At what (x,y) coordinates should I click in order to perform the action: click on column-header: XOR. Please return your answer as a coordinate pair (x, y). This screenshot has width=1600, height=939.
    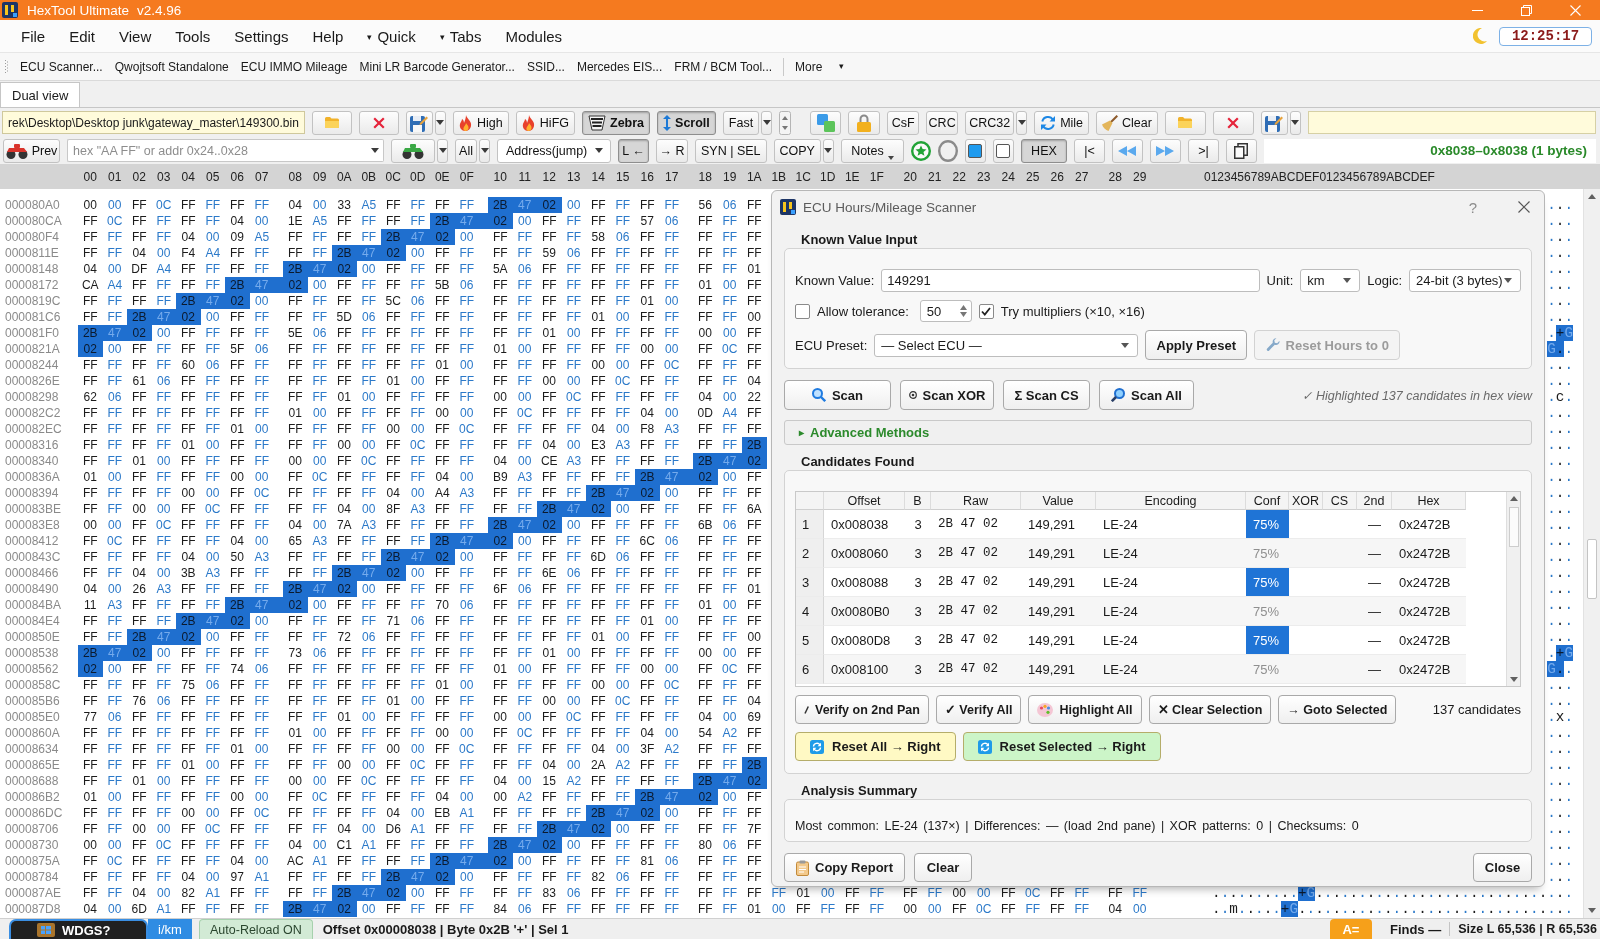
    Looking at the image, I should click on (1306, 501).